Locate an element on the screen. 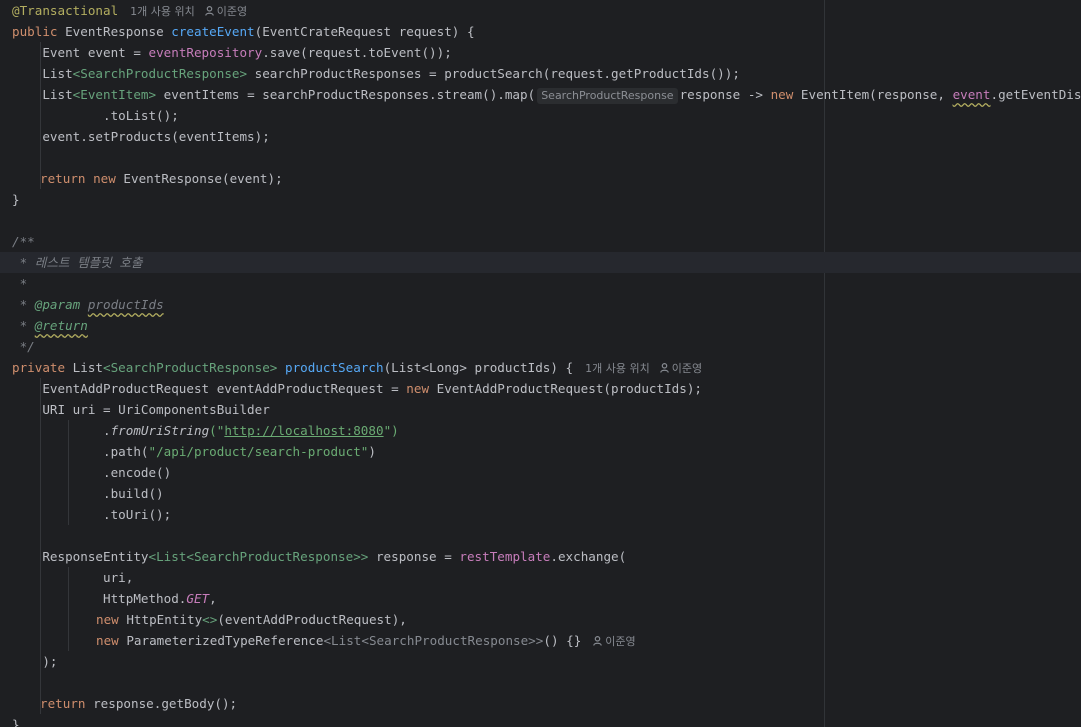  code-line: URI uri = UriComponentsBuilder is located at coordinates (540, 409).